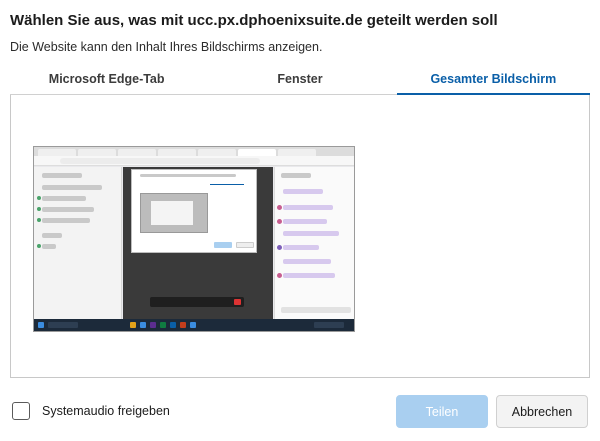 The width and height of the screenshot is (600, 441). What do you see at coordinates (194, 151) in the screenshot?
I see `thumb-browser-tabbar` at bounding box center [194, 151].